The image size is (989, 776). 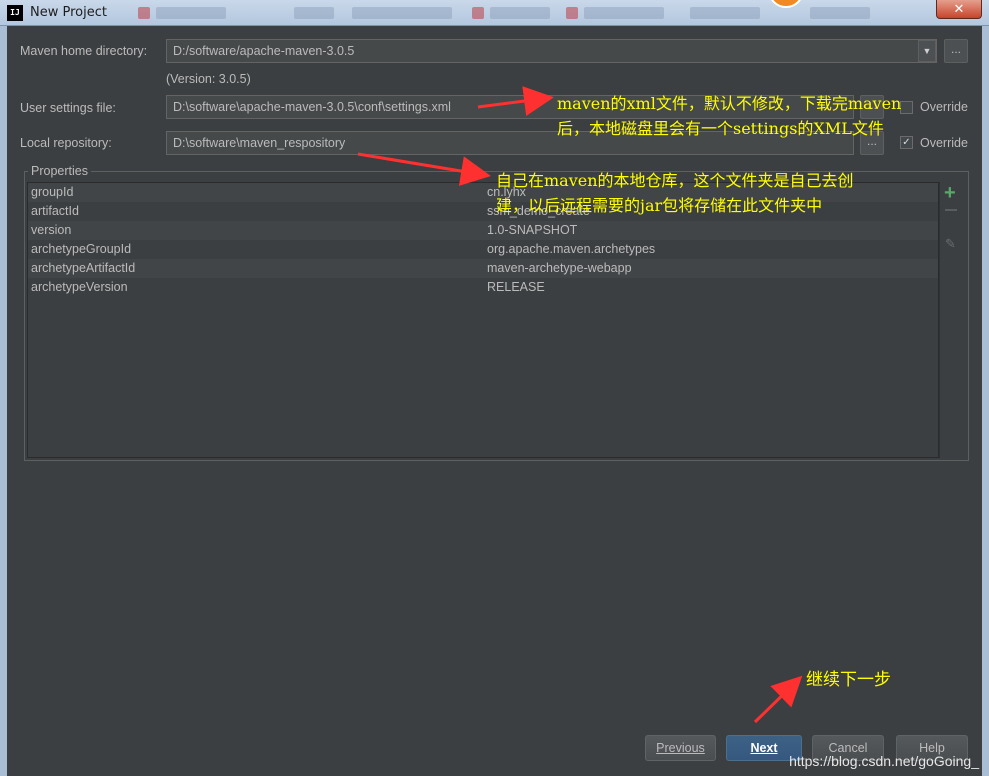 What do you see at coordinates (720, 128) in the screenshot?
I see `annotation-settings-line2: 后，本地磁盘里会有一个settings的XML文件` at bounding box center [720, 128].